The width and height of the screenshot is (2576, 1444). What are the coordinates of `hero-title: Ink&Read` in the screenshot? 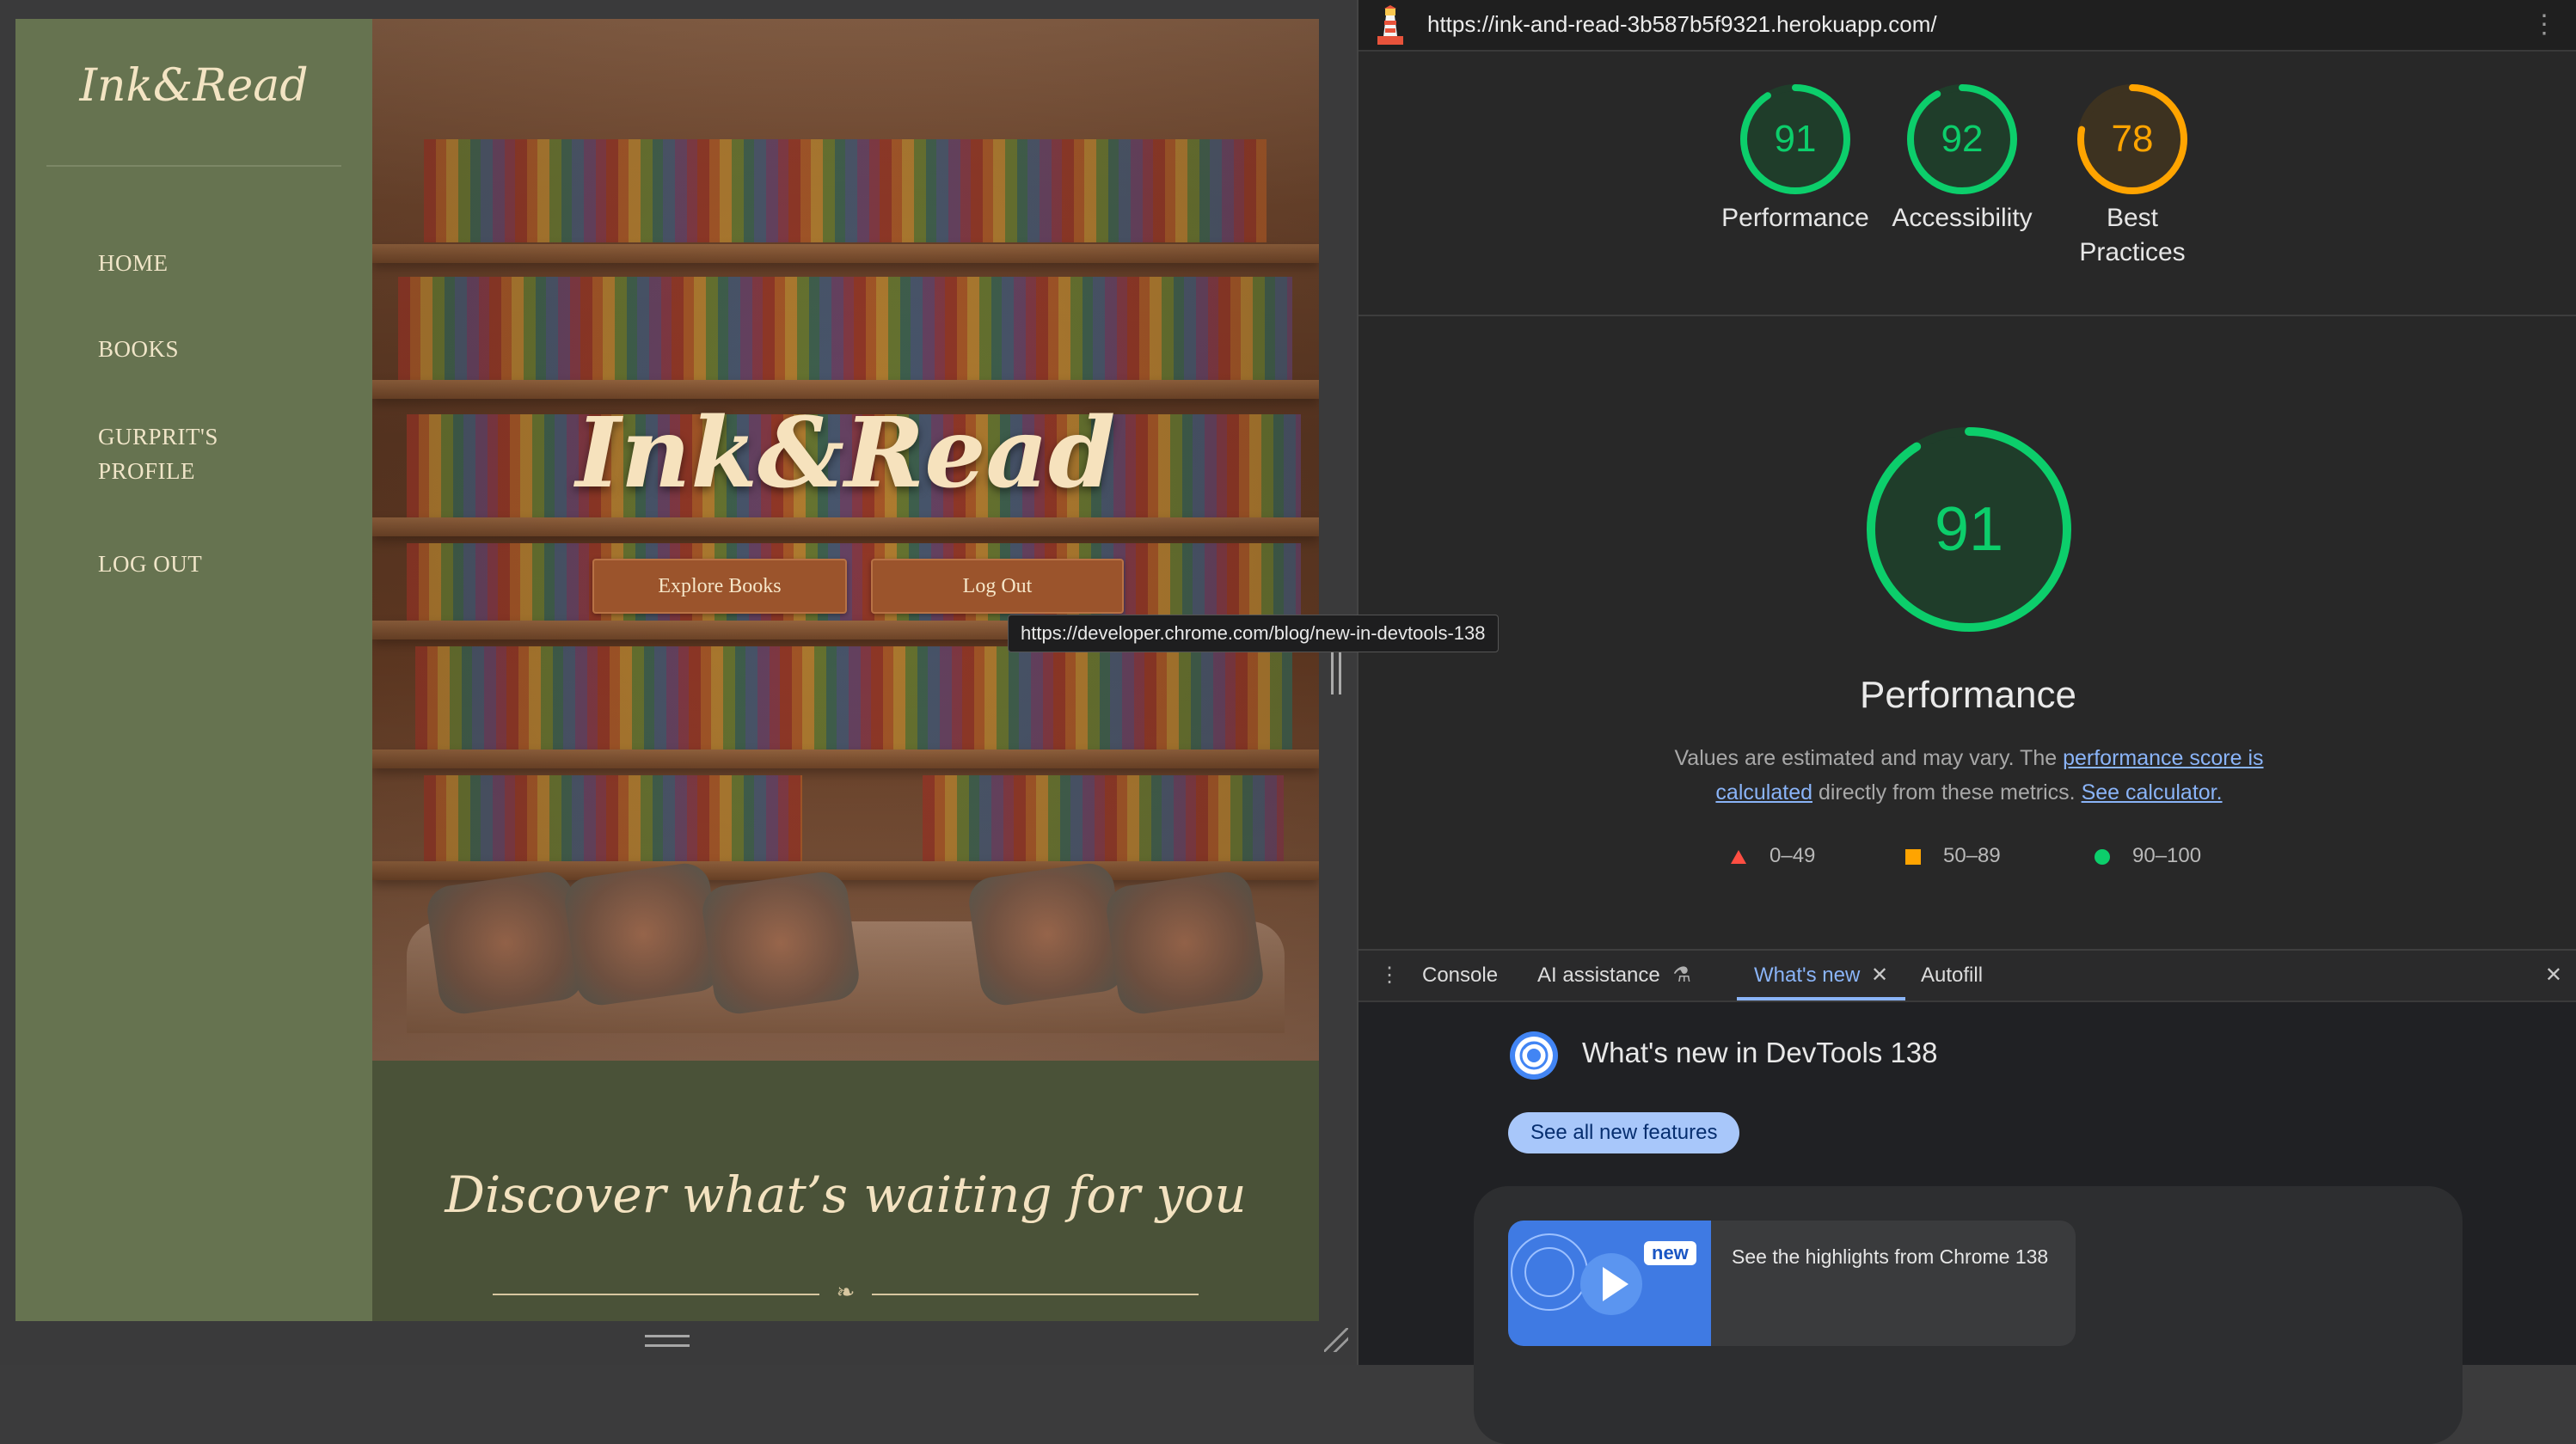 It's located at (845, 454).